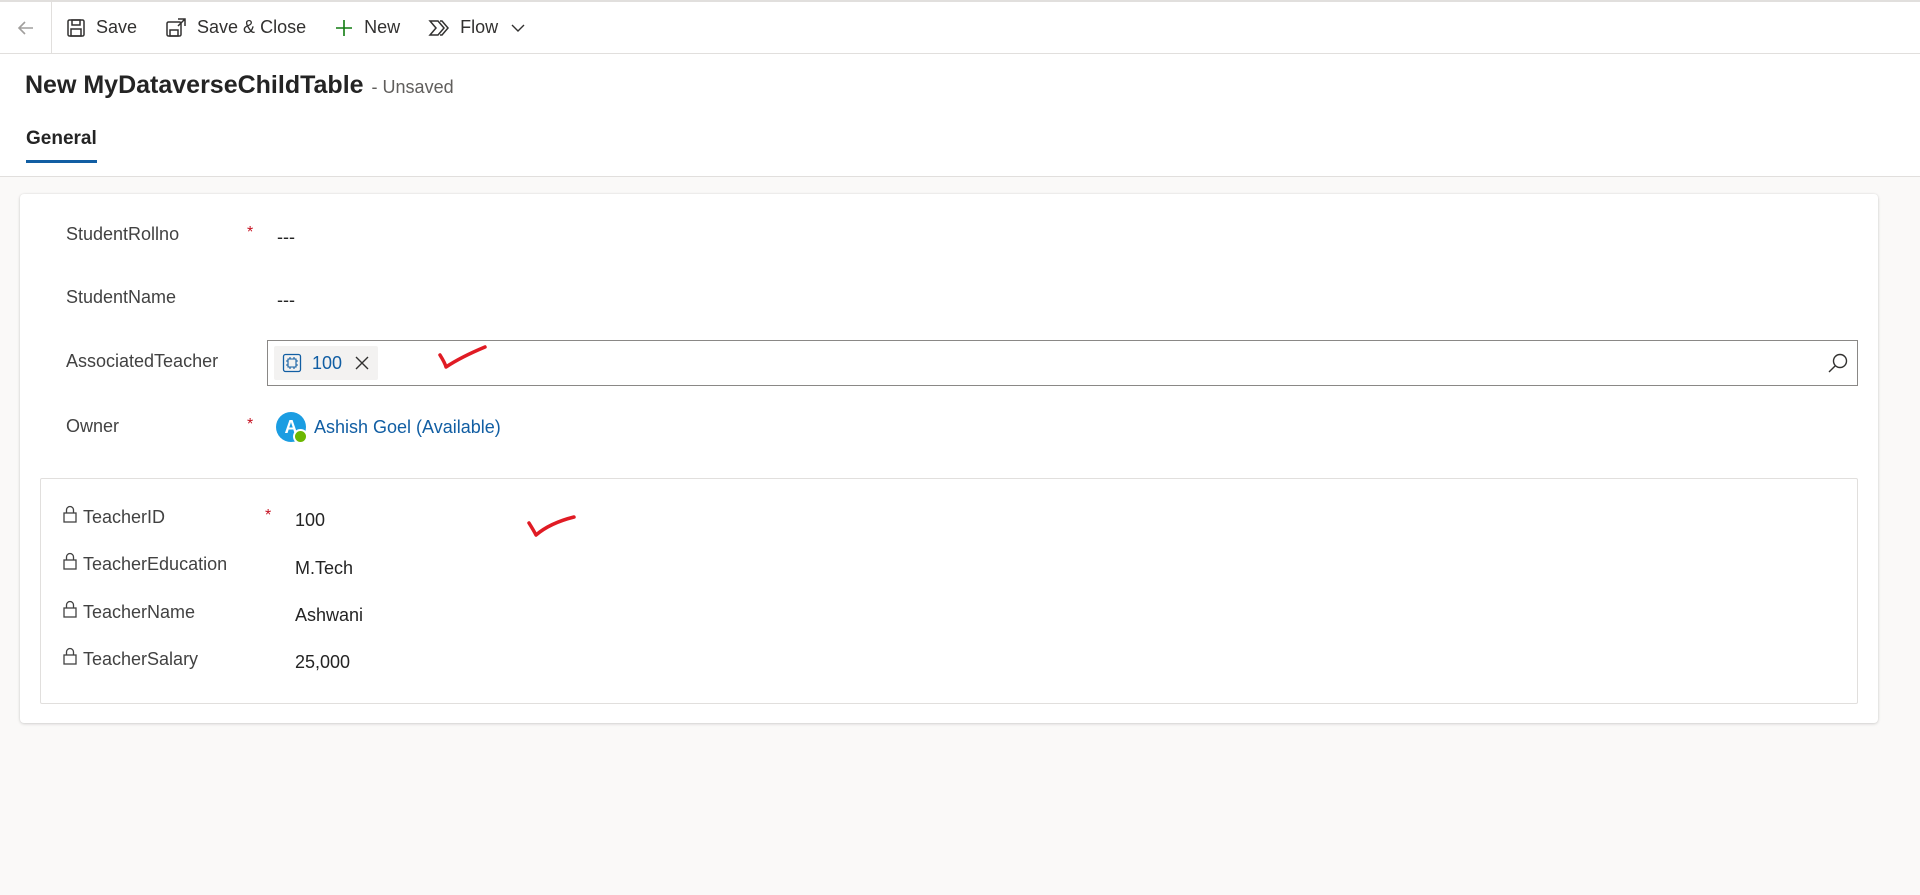 Image resolution: width=1920 pixels, height=895 pixels. I want to click on student-rollno-label: StudentRollno, so click(123, 234).